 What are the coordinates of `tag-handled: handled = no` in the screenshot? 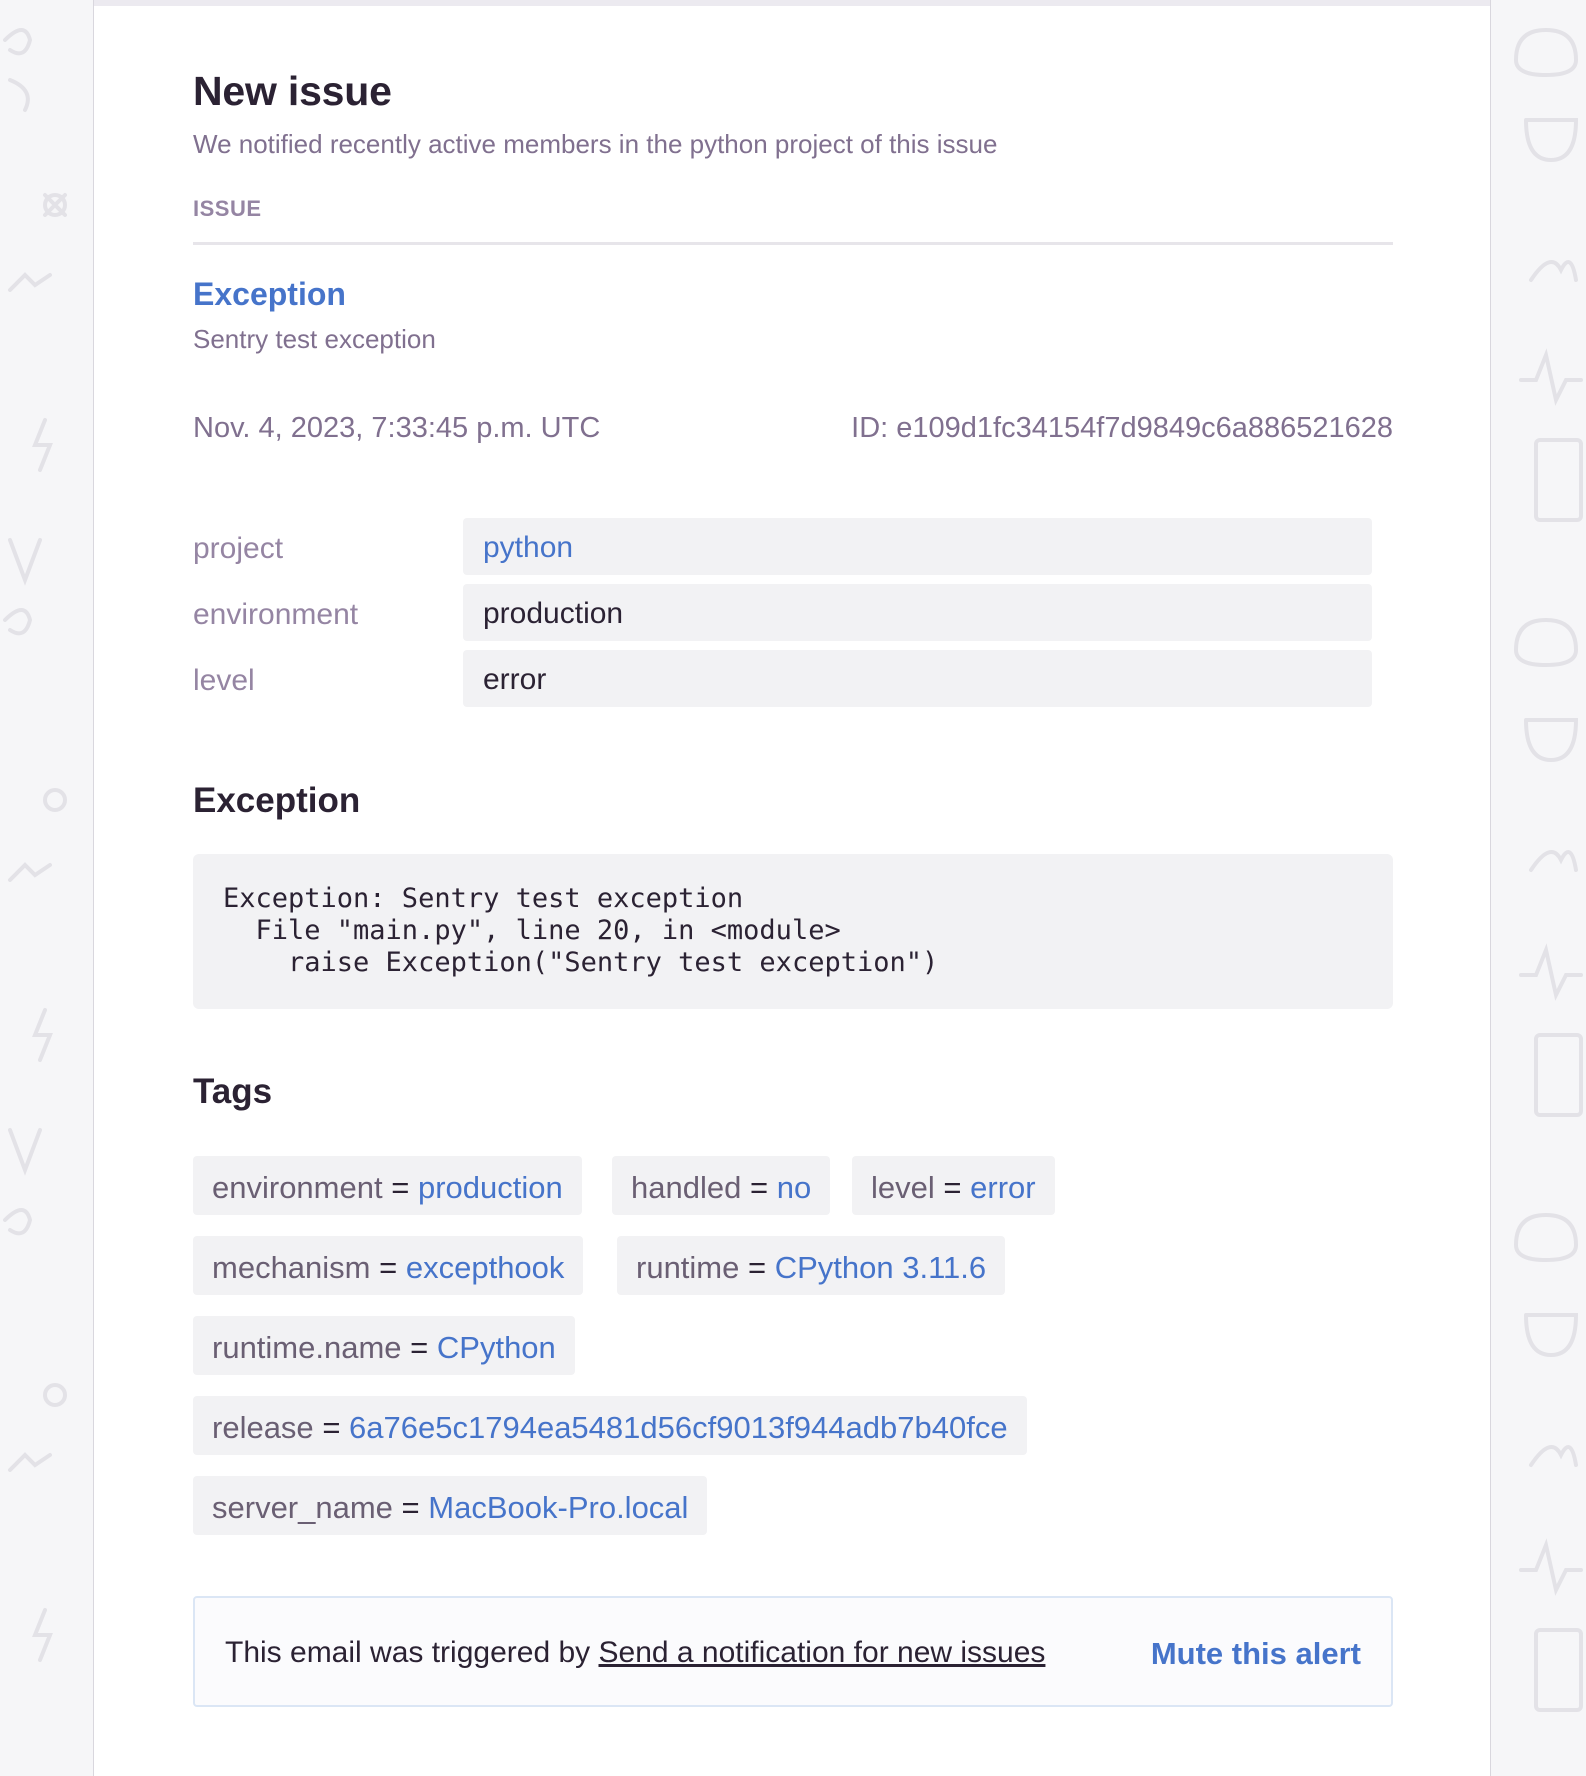 It's located at (721, 1185).